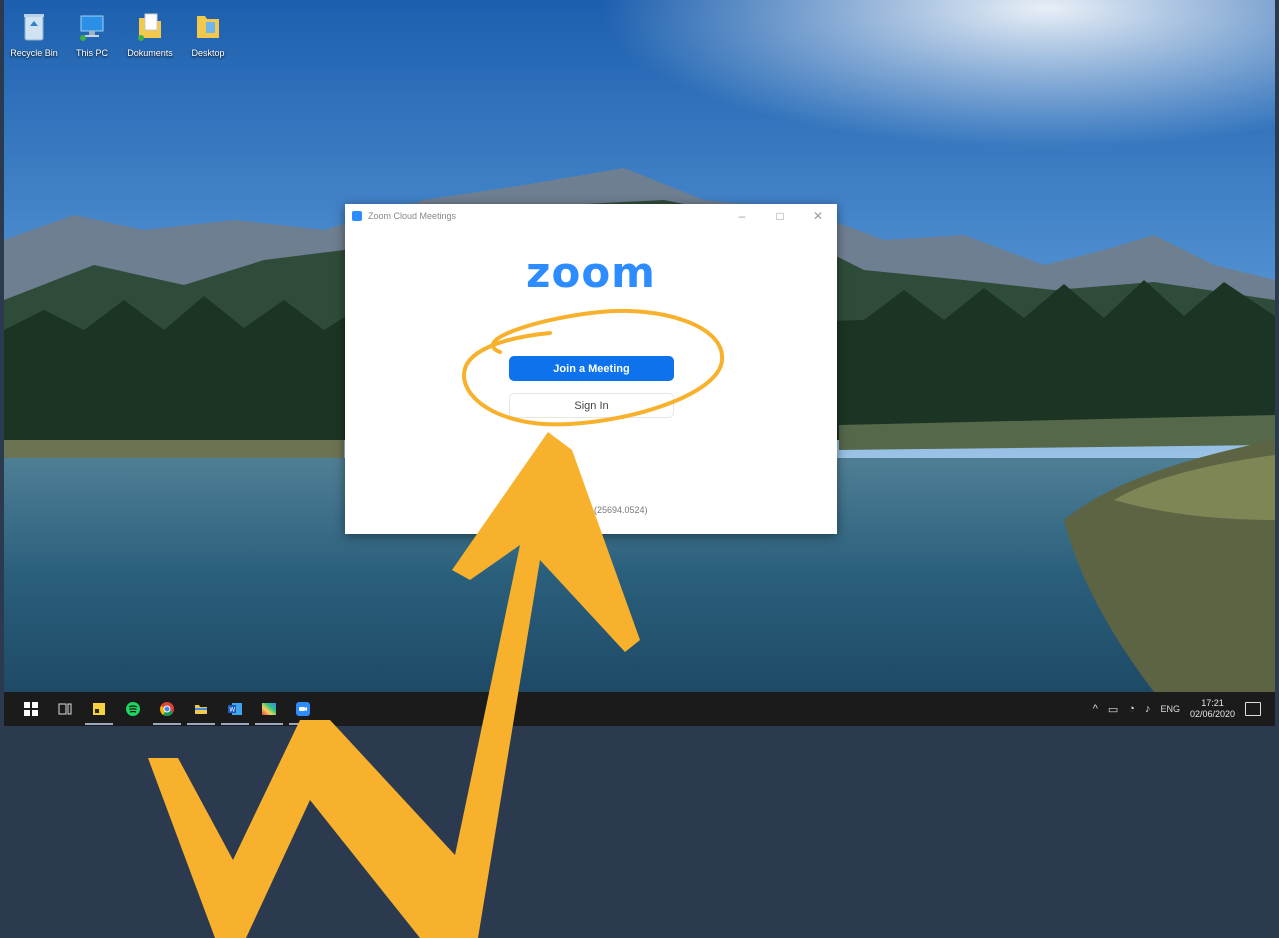  I want to click on sticky-notes-icon, so click(99, 709).